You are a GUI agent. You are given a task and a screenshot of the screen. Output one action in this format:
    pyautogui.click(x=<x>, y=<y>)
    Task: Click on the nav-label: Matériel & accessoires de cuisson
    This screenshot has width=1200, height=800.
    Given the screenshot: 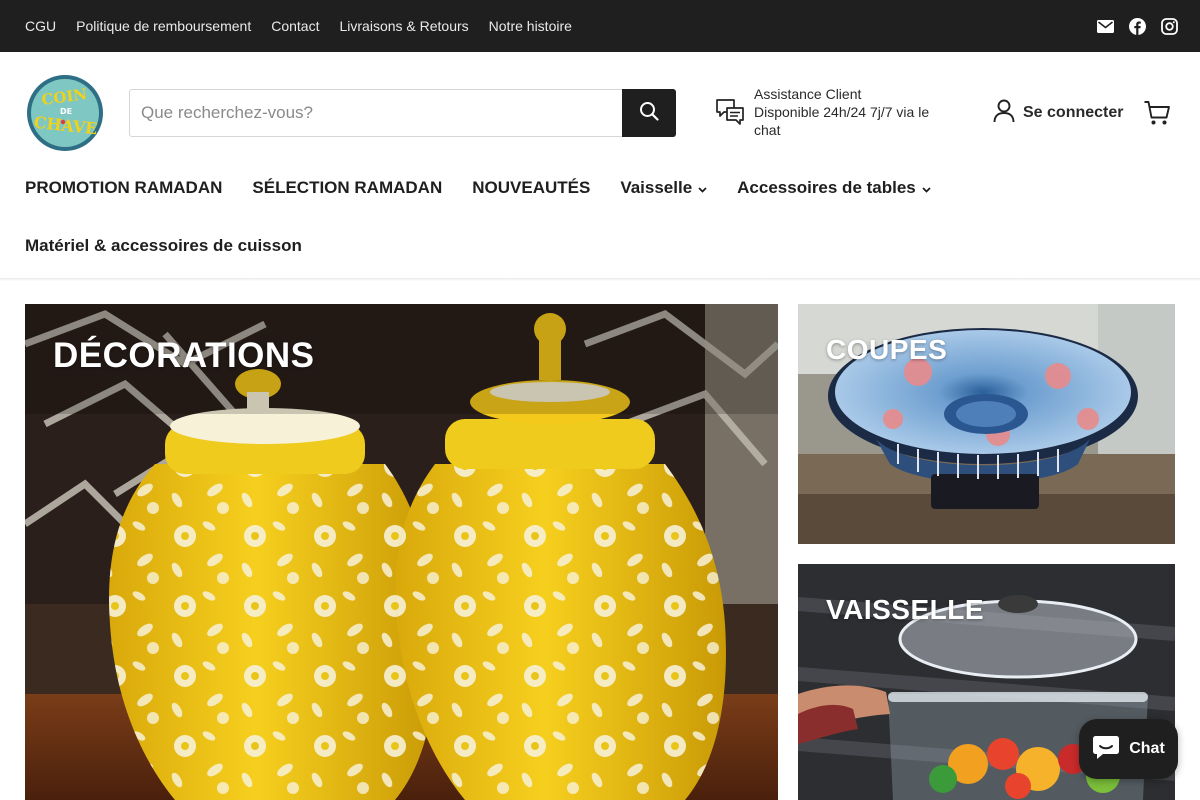 What is the action you would take?
    pyautogui.click(x=163, y=245)
    